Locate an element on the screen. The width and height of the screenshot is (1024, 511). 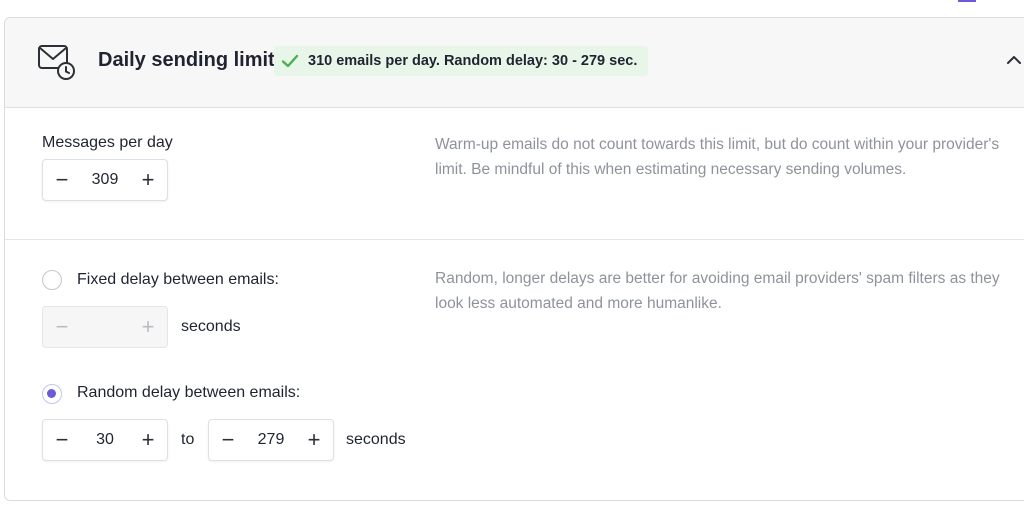
fixed-delay-label: Fixed delay between emails: is located at coordinates (178, 280).